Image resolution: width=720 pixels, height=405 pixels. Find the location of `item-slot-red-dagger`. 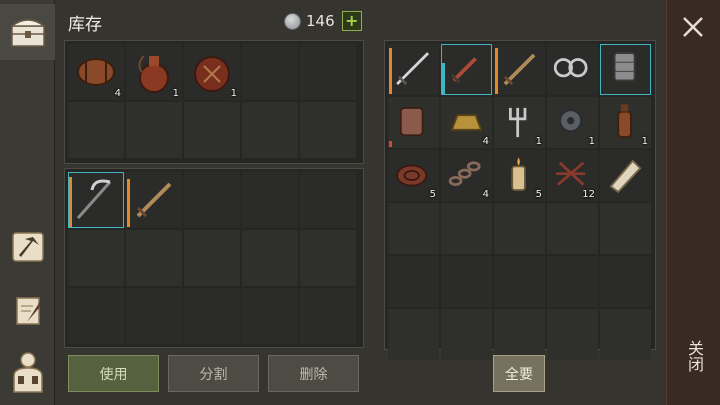

item-slot-red-dagger is located at coordinates (466, 69).